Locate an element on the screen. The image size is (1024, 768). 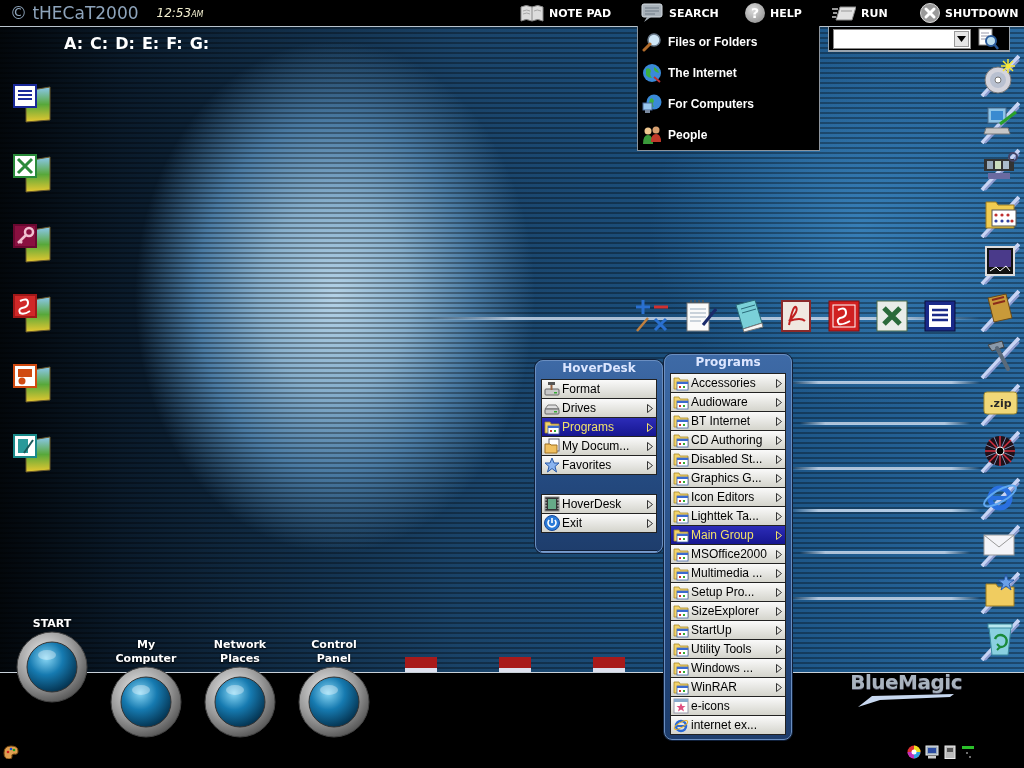
signal-icon is located at coordinates (968, 752).